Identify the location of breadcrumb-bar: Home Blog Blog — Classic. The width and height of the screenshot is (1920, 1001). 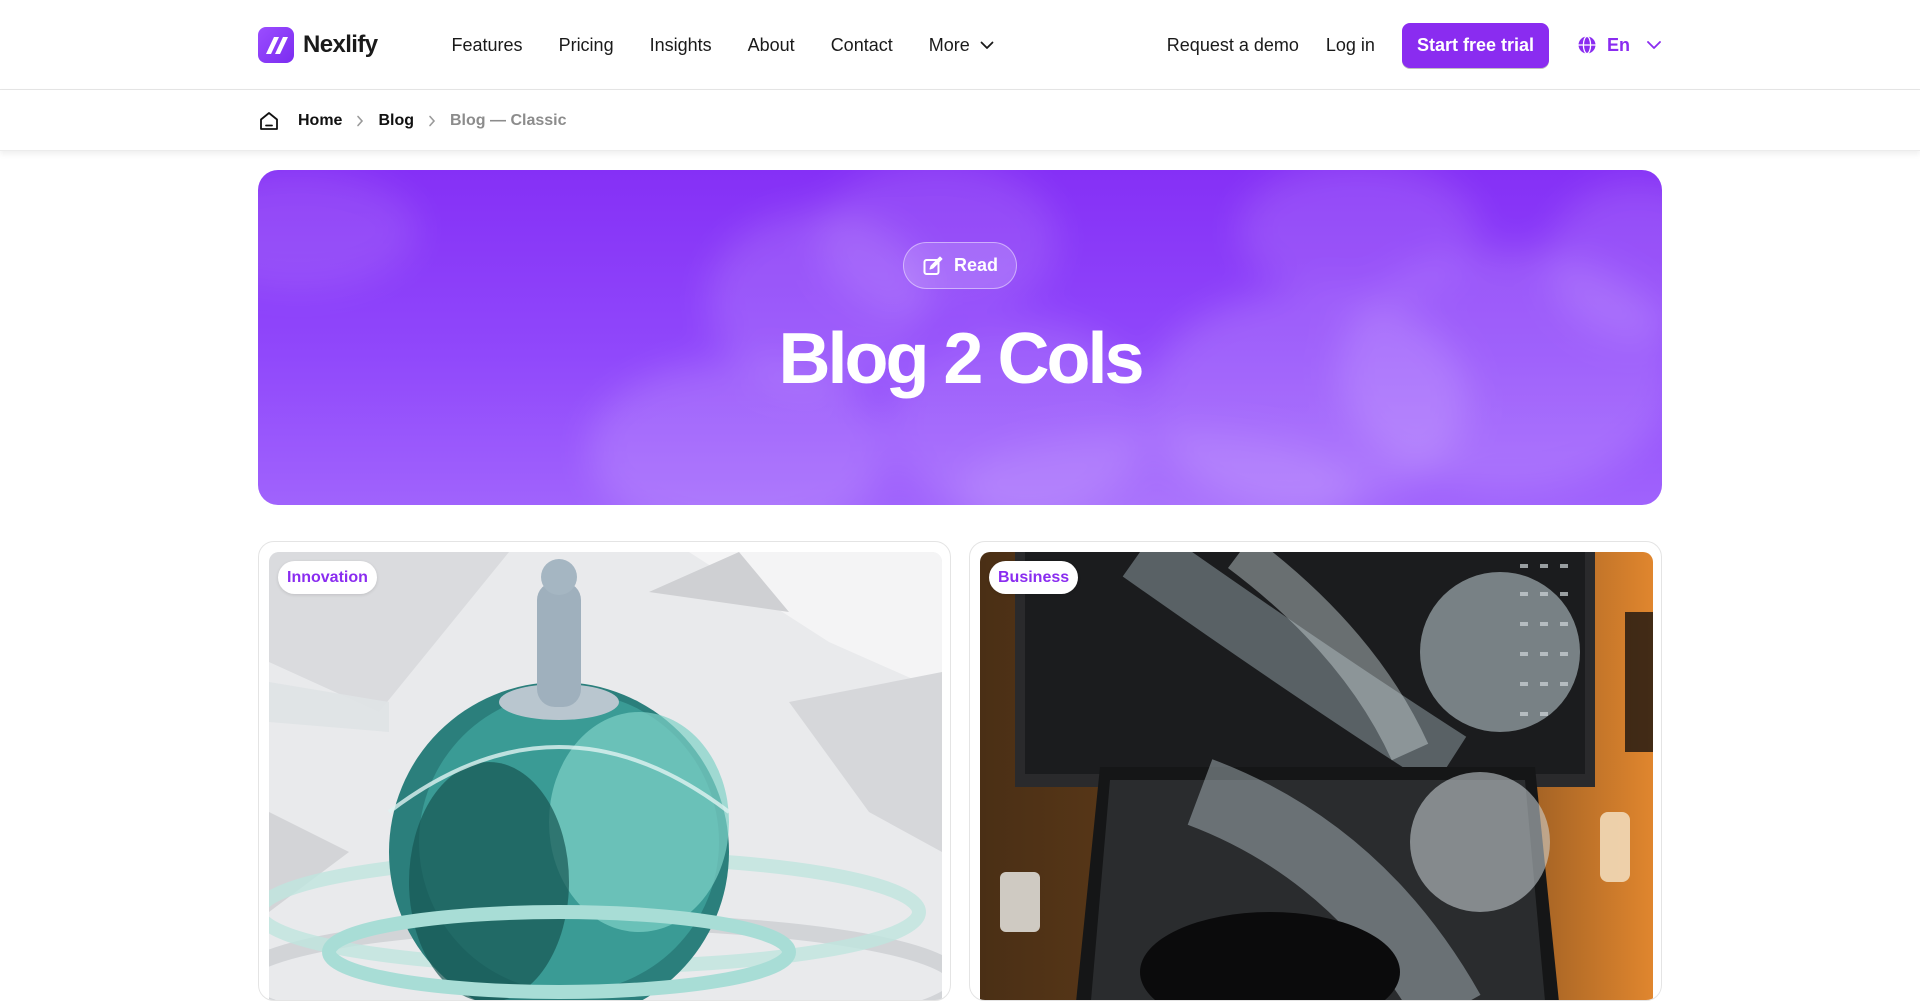
(960, 120).